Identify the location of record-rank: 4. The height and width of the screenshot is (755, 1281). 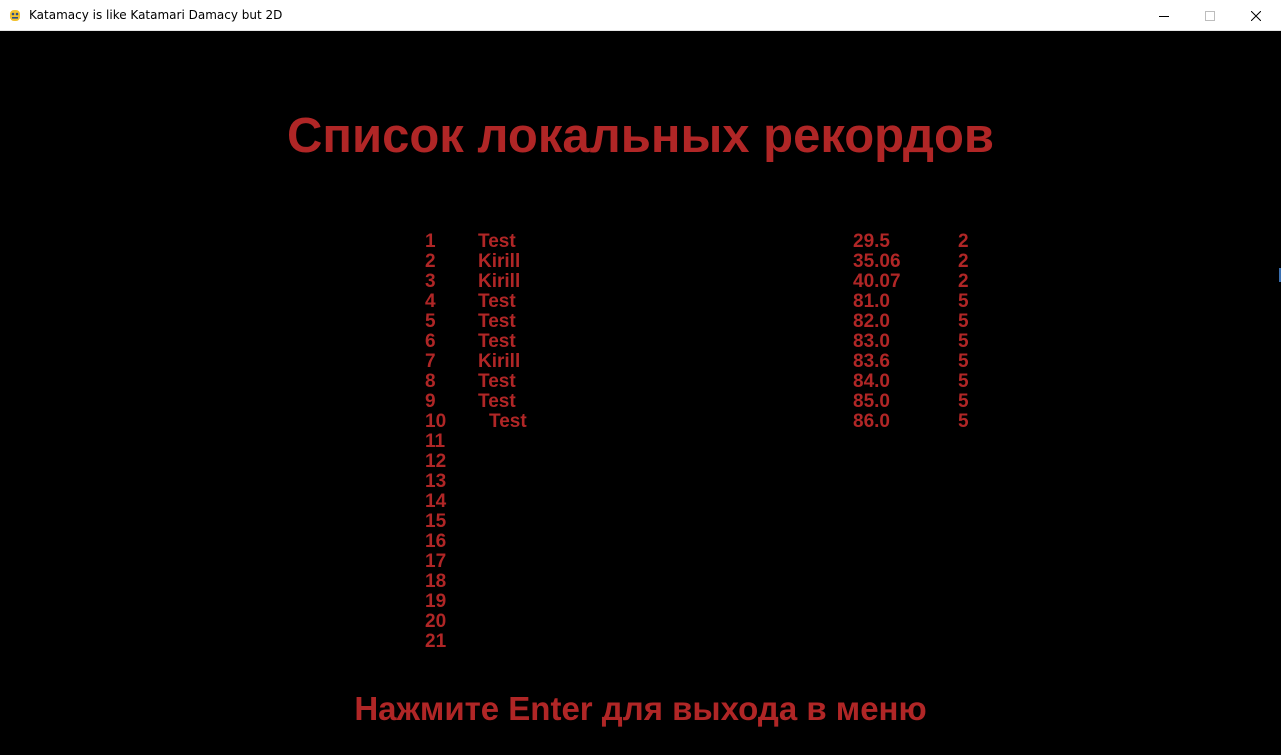
(430, 301).